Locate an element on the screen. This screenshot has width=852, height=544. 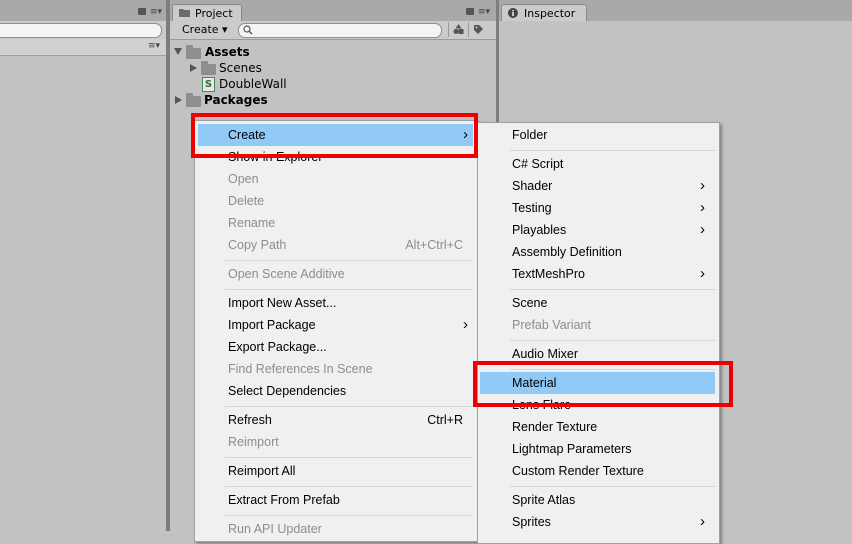
tree-item-packages: Packages is located at coordinates (324, 100).